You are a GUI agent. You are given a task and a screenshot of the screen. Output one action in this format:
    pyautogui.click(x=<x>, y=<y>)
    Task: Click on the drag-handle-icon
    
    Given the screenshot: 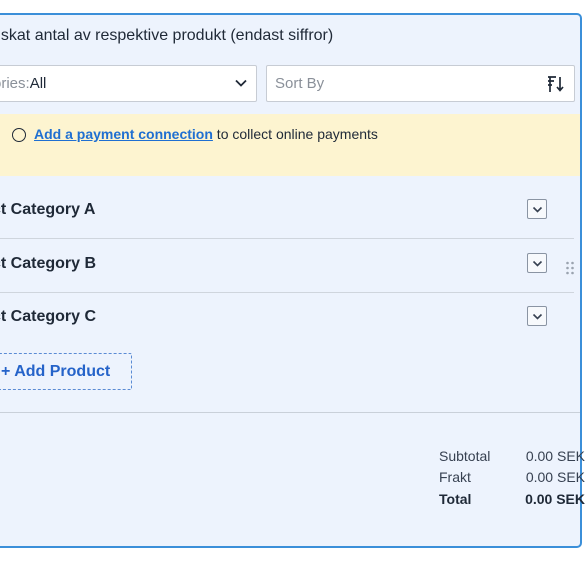 What is the action you would take?
    pyautogui.click(x=570, y=268)
    